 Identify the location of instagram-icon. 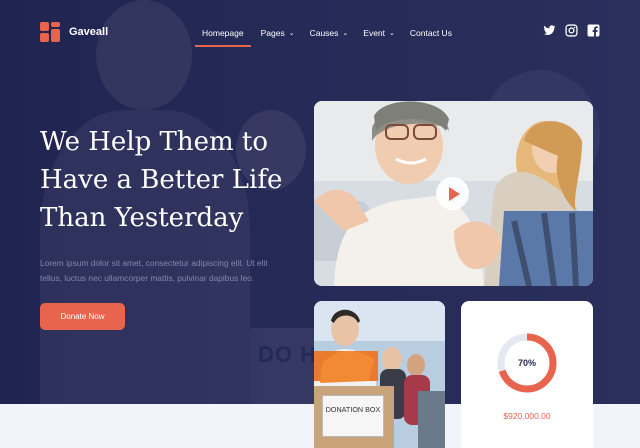
(571, 30).